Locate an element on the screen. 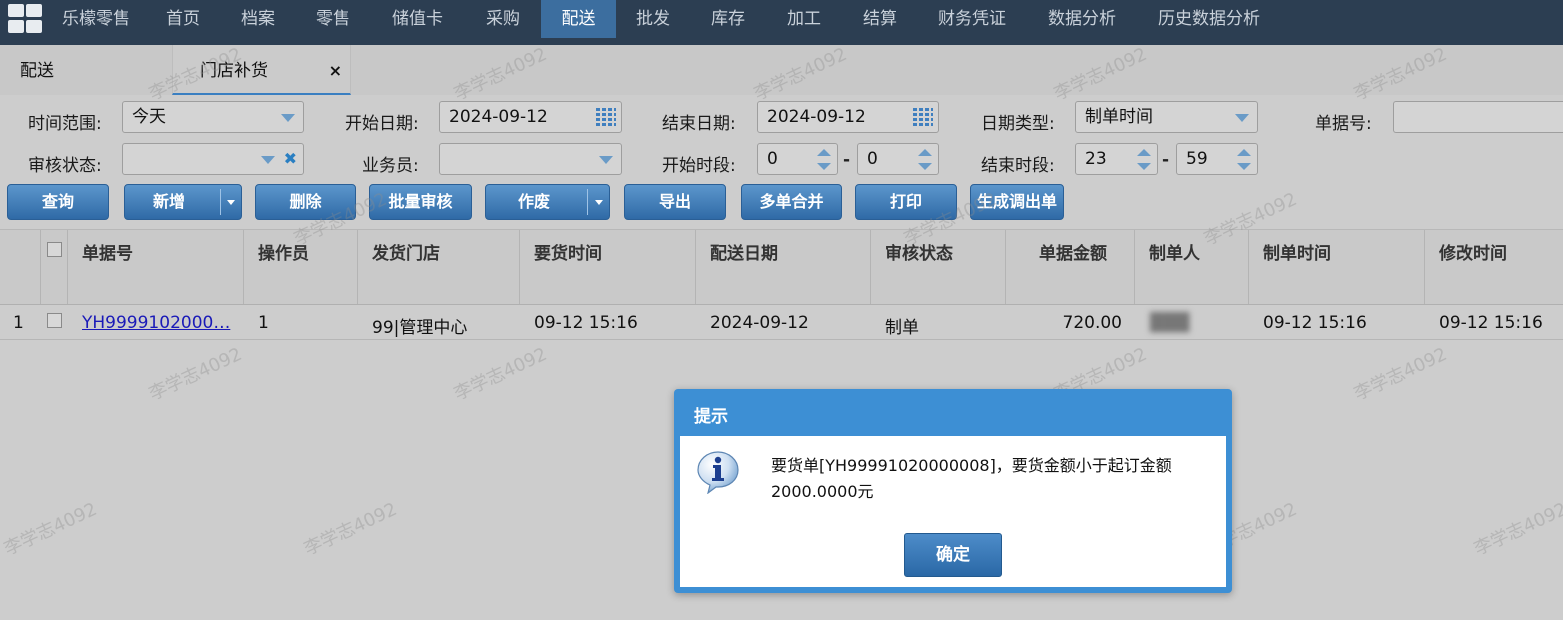  close-icon: × is located at coordinates (335, 71).